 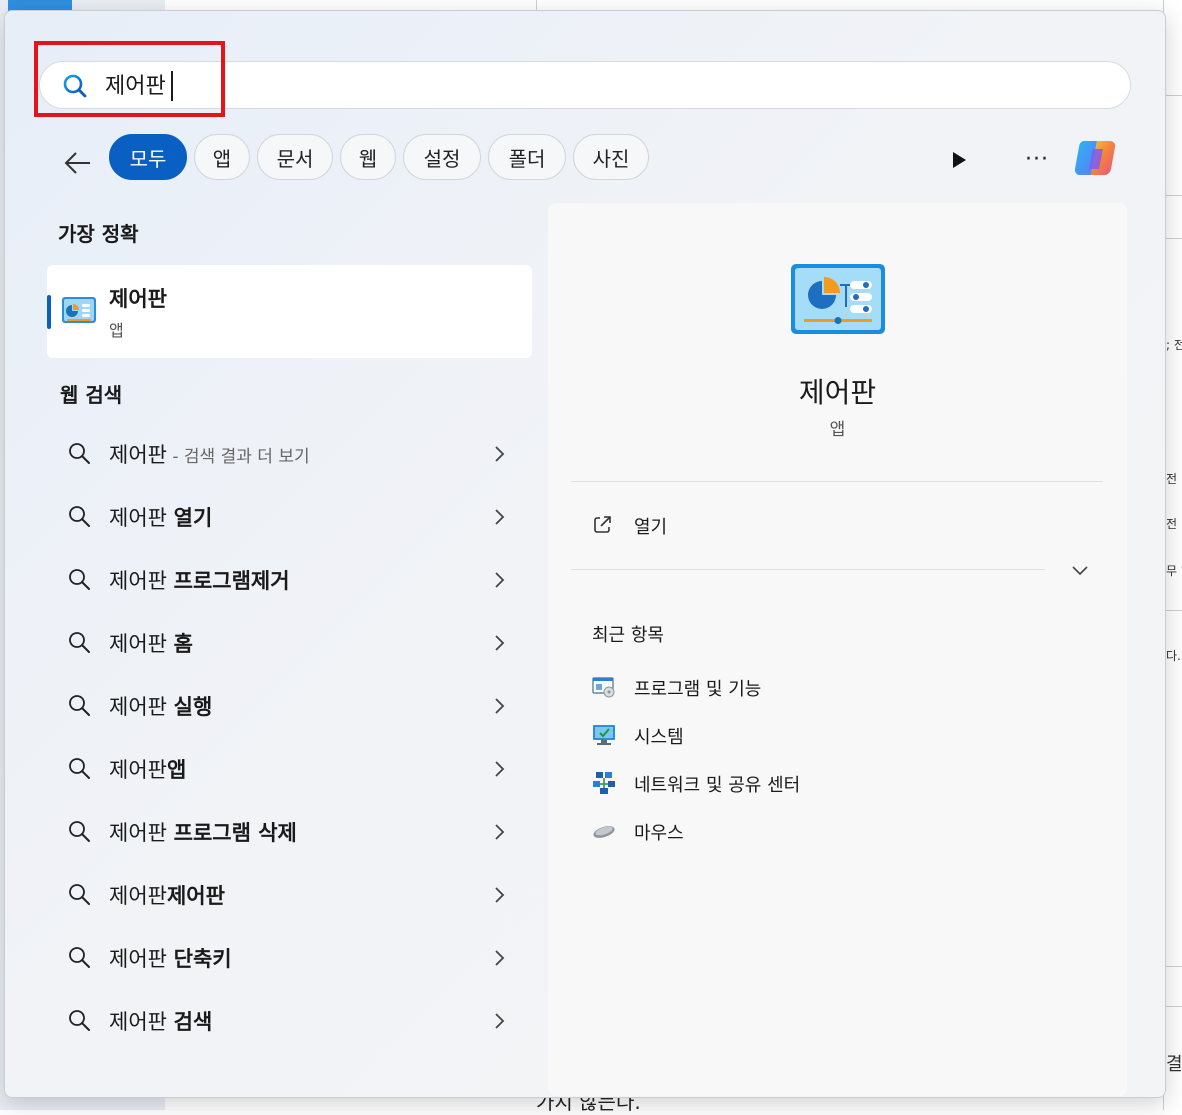 I want to click on web-search-item-label: 제어판 실행, so click(x=160, y=706).